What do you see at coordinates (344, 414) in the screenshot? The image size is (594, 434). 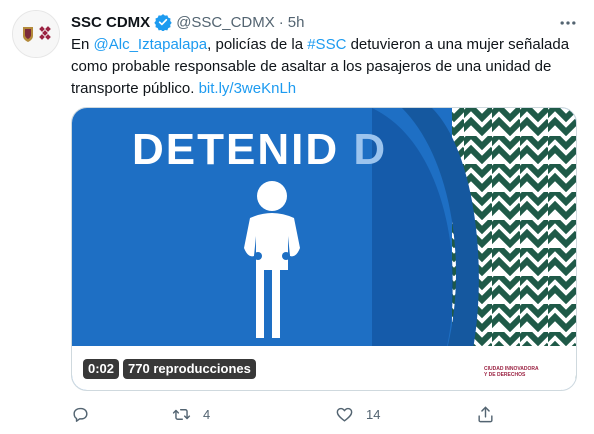 I see `heart-icon` at bounding box center [344, 414].